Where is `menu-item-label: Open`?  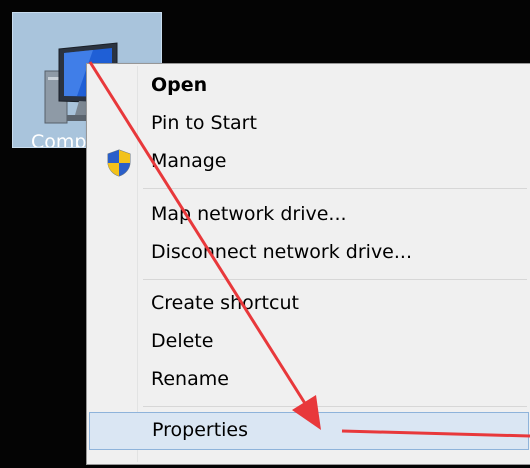
menu-item-label: Open is located at coordinates (179, 85).